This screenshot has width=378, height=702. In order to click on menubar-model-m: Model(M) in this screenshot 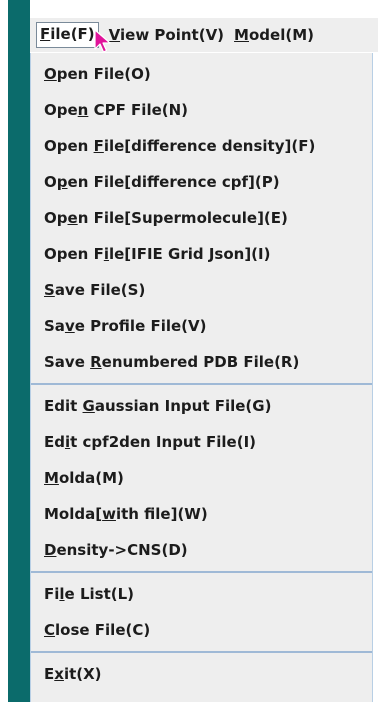, I will do `click(274, 35)`.